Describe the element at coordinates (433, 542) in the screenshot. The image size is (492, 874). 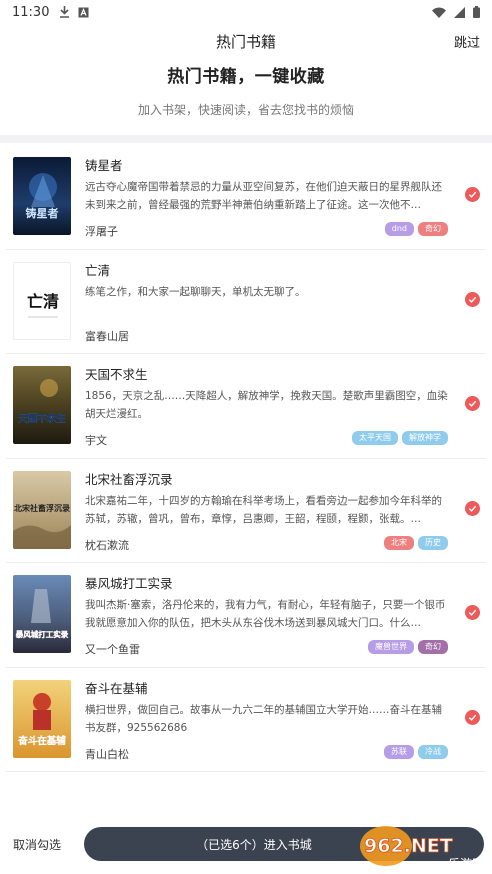
I see `book-tag: 历史` at that location.